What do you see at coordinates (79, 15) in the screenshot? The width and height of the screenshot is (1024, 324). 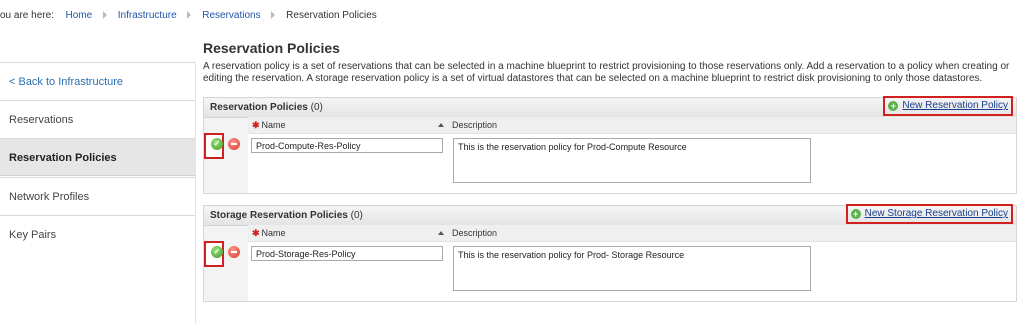 I see `breadcrumb-home-link: Home` at bounding box center [79, 15].